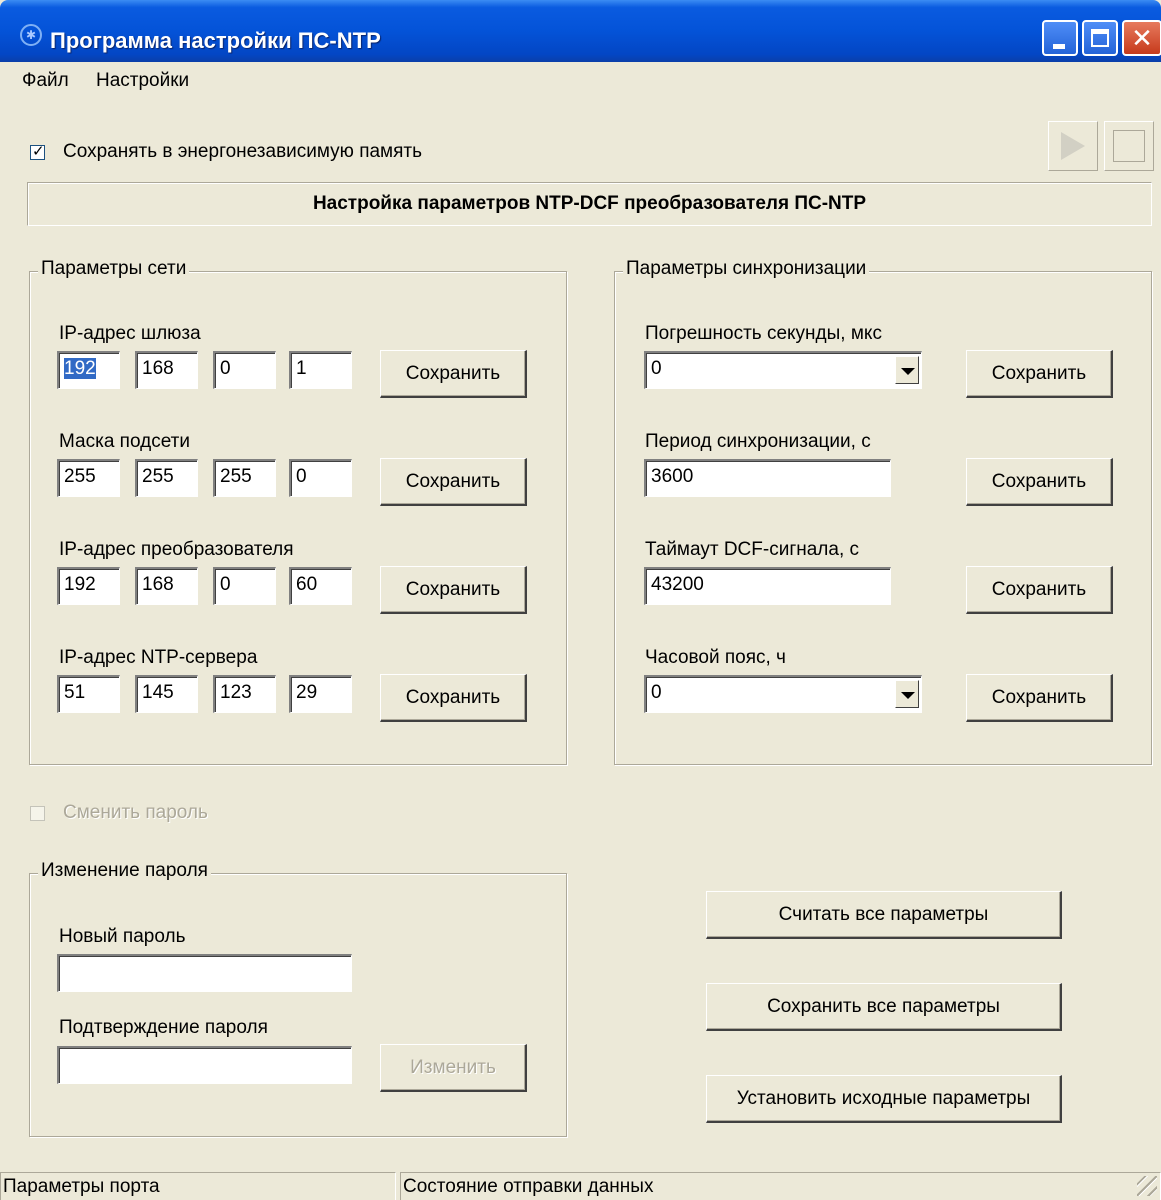 The width and height of the screenshot is (1161, 1200). I want to click on mask-octet-4: 0, so click(320, 478).